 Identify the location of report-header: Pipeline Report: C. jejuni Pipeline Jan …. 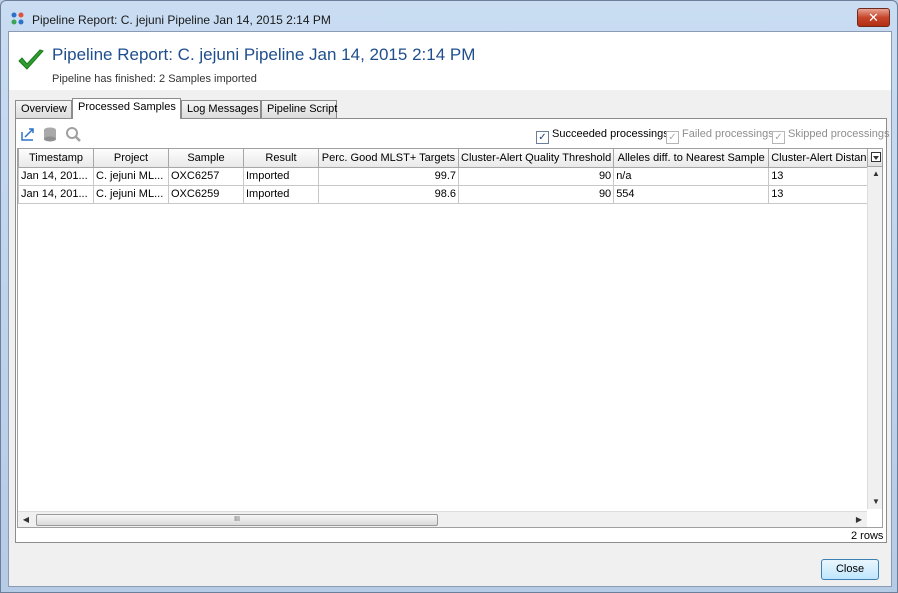
(450, 61).